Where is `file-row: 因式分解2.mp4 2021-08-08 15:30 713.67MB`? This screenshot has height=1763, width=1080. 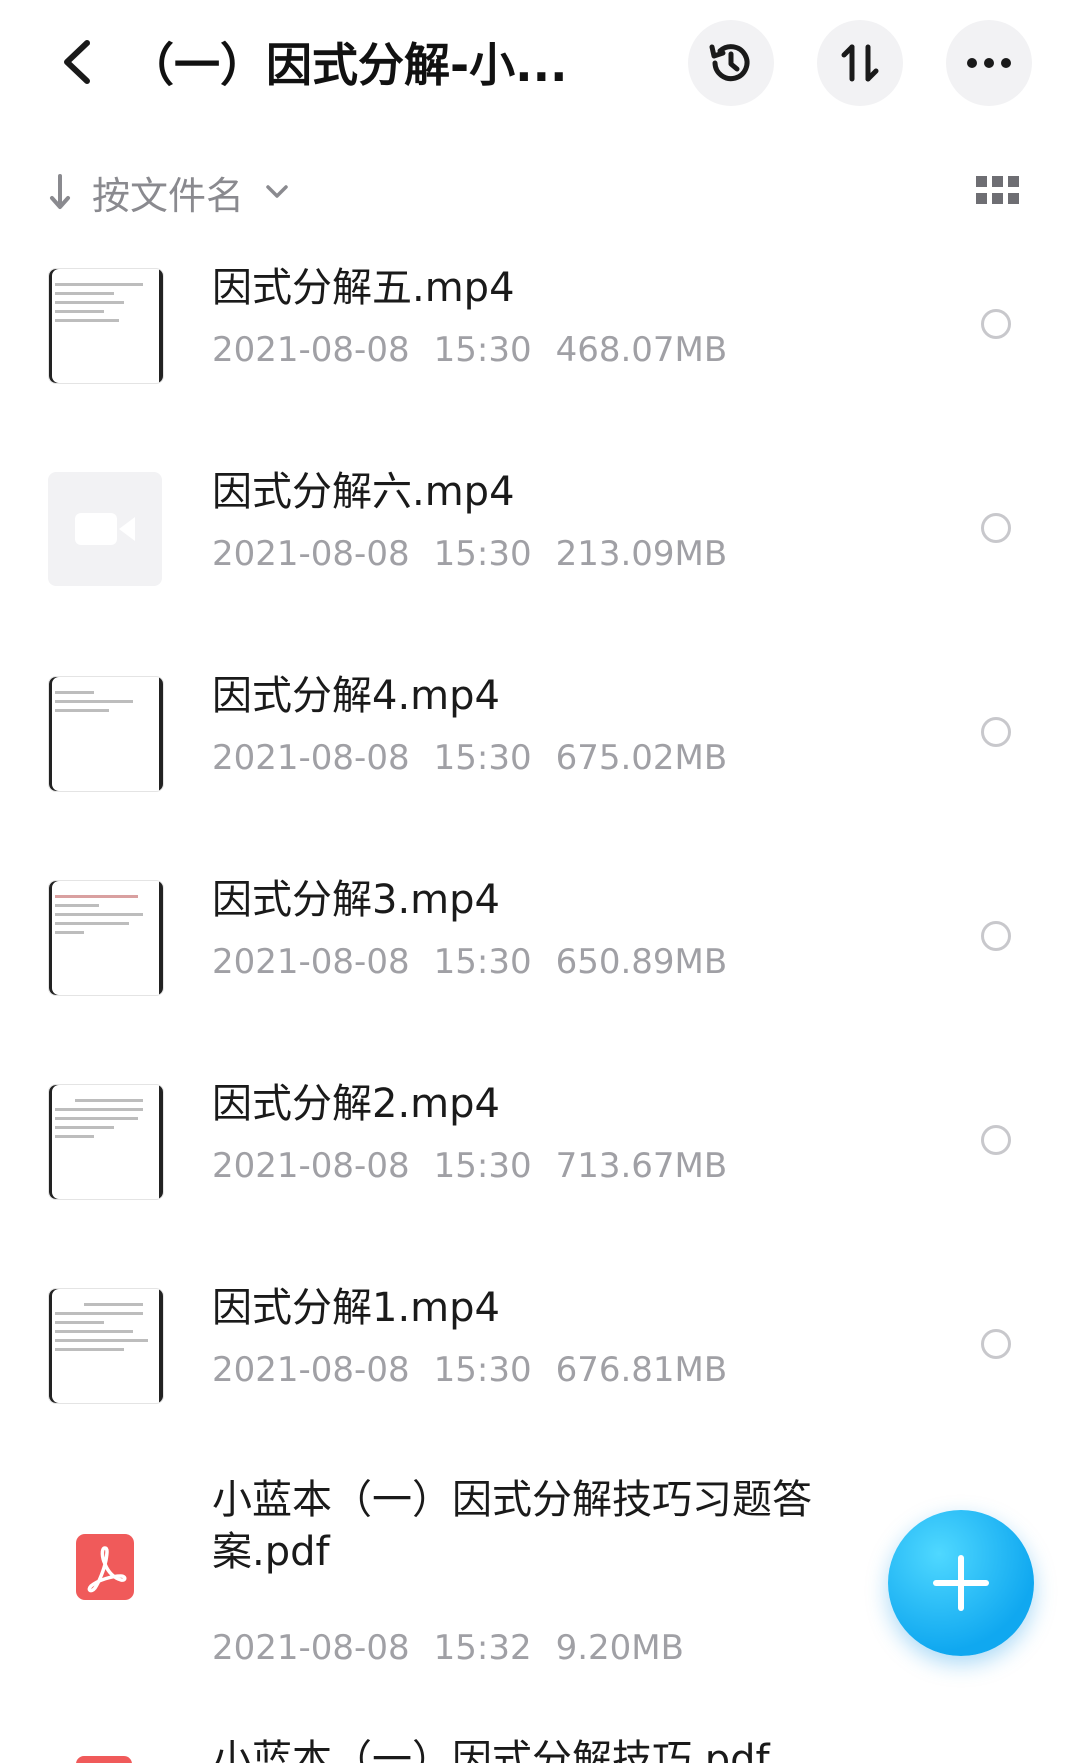
file-row: 因式分解2.mp4 2021-08-08 15:30 713.67MB is located at coordinates (540, 1168).